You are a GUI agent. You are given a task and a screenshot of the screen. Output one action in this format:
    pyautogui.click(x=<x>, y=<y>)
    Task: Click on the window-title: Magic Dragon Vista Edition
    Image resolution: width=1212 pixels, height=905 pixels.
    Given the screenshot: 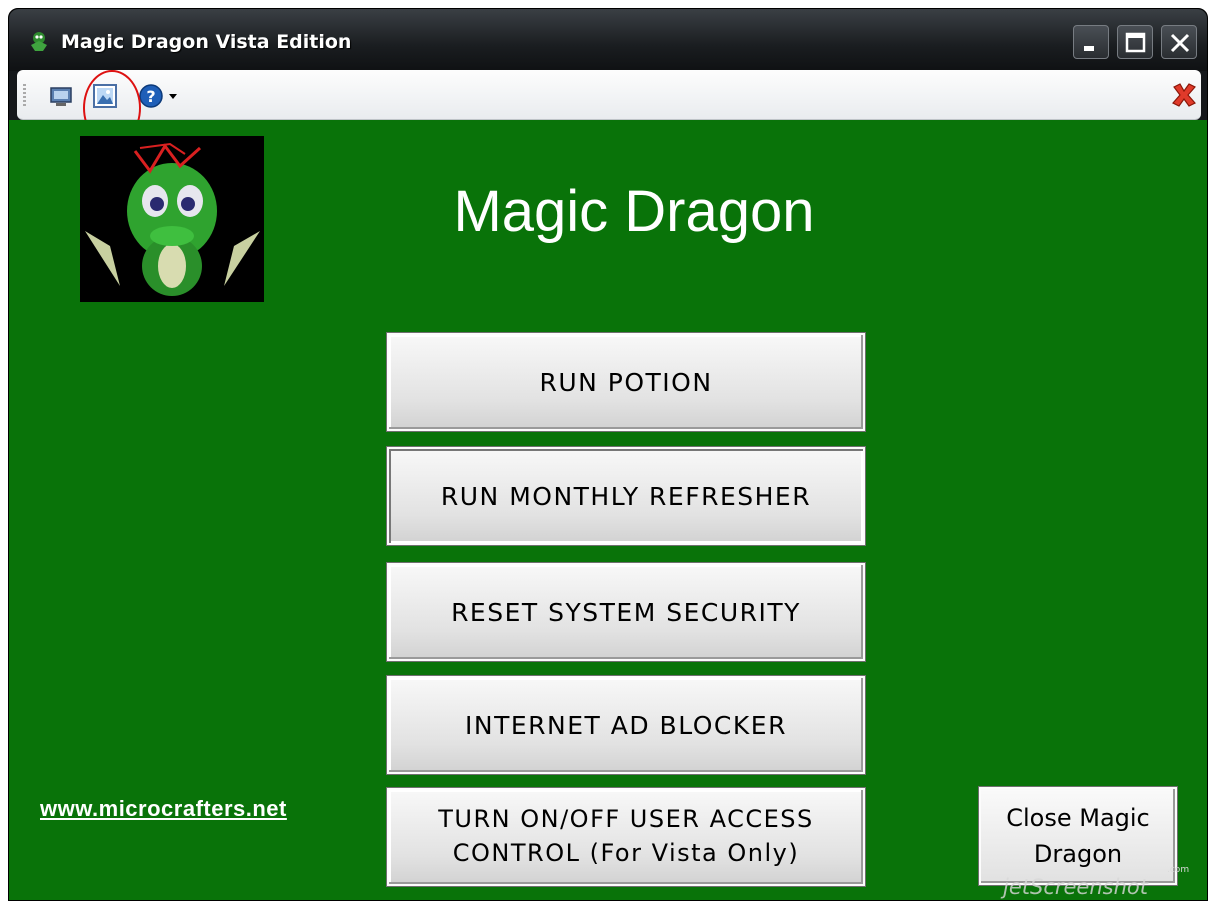 What is the action you would take?
    pyautogui.click(x=206, y=42)
    